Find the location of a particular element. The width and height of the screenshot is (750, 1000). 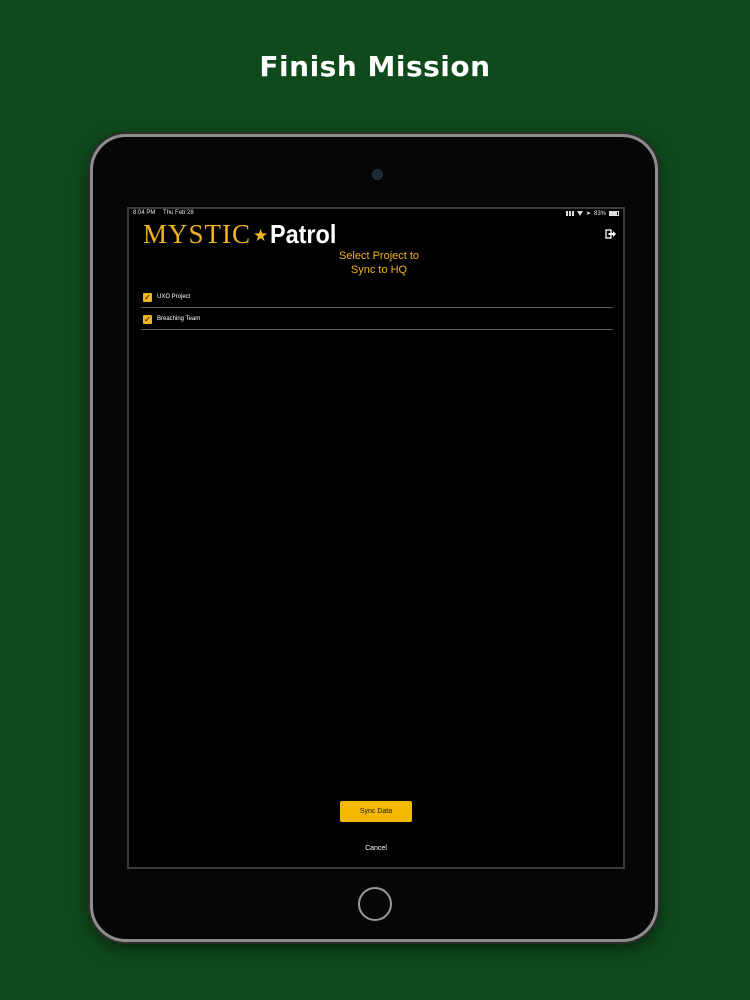

logo-word-patrol: Patrol is located at coordinates (303, 234).